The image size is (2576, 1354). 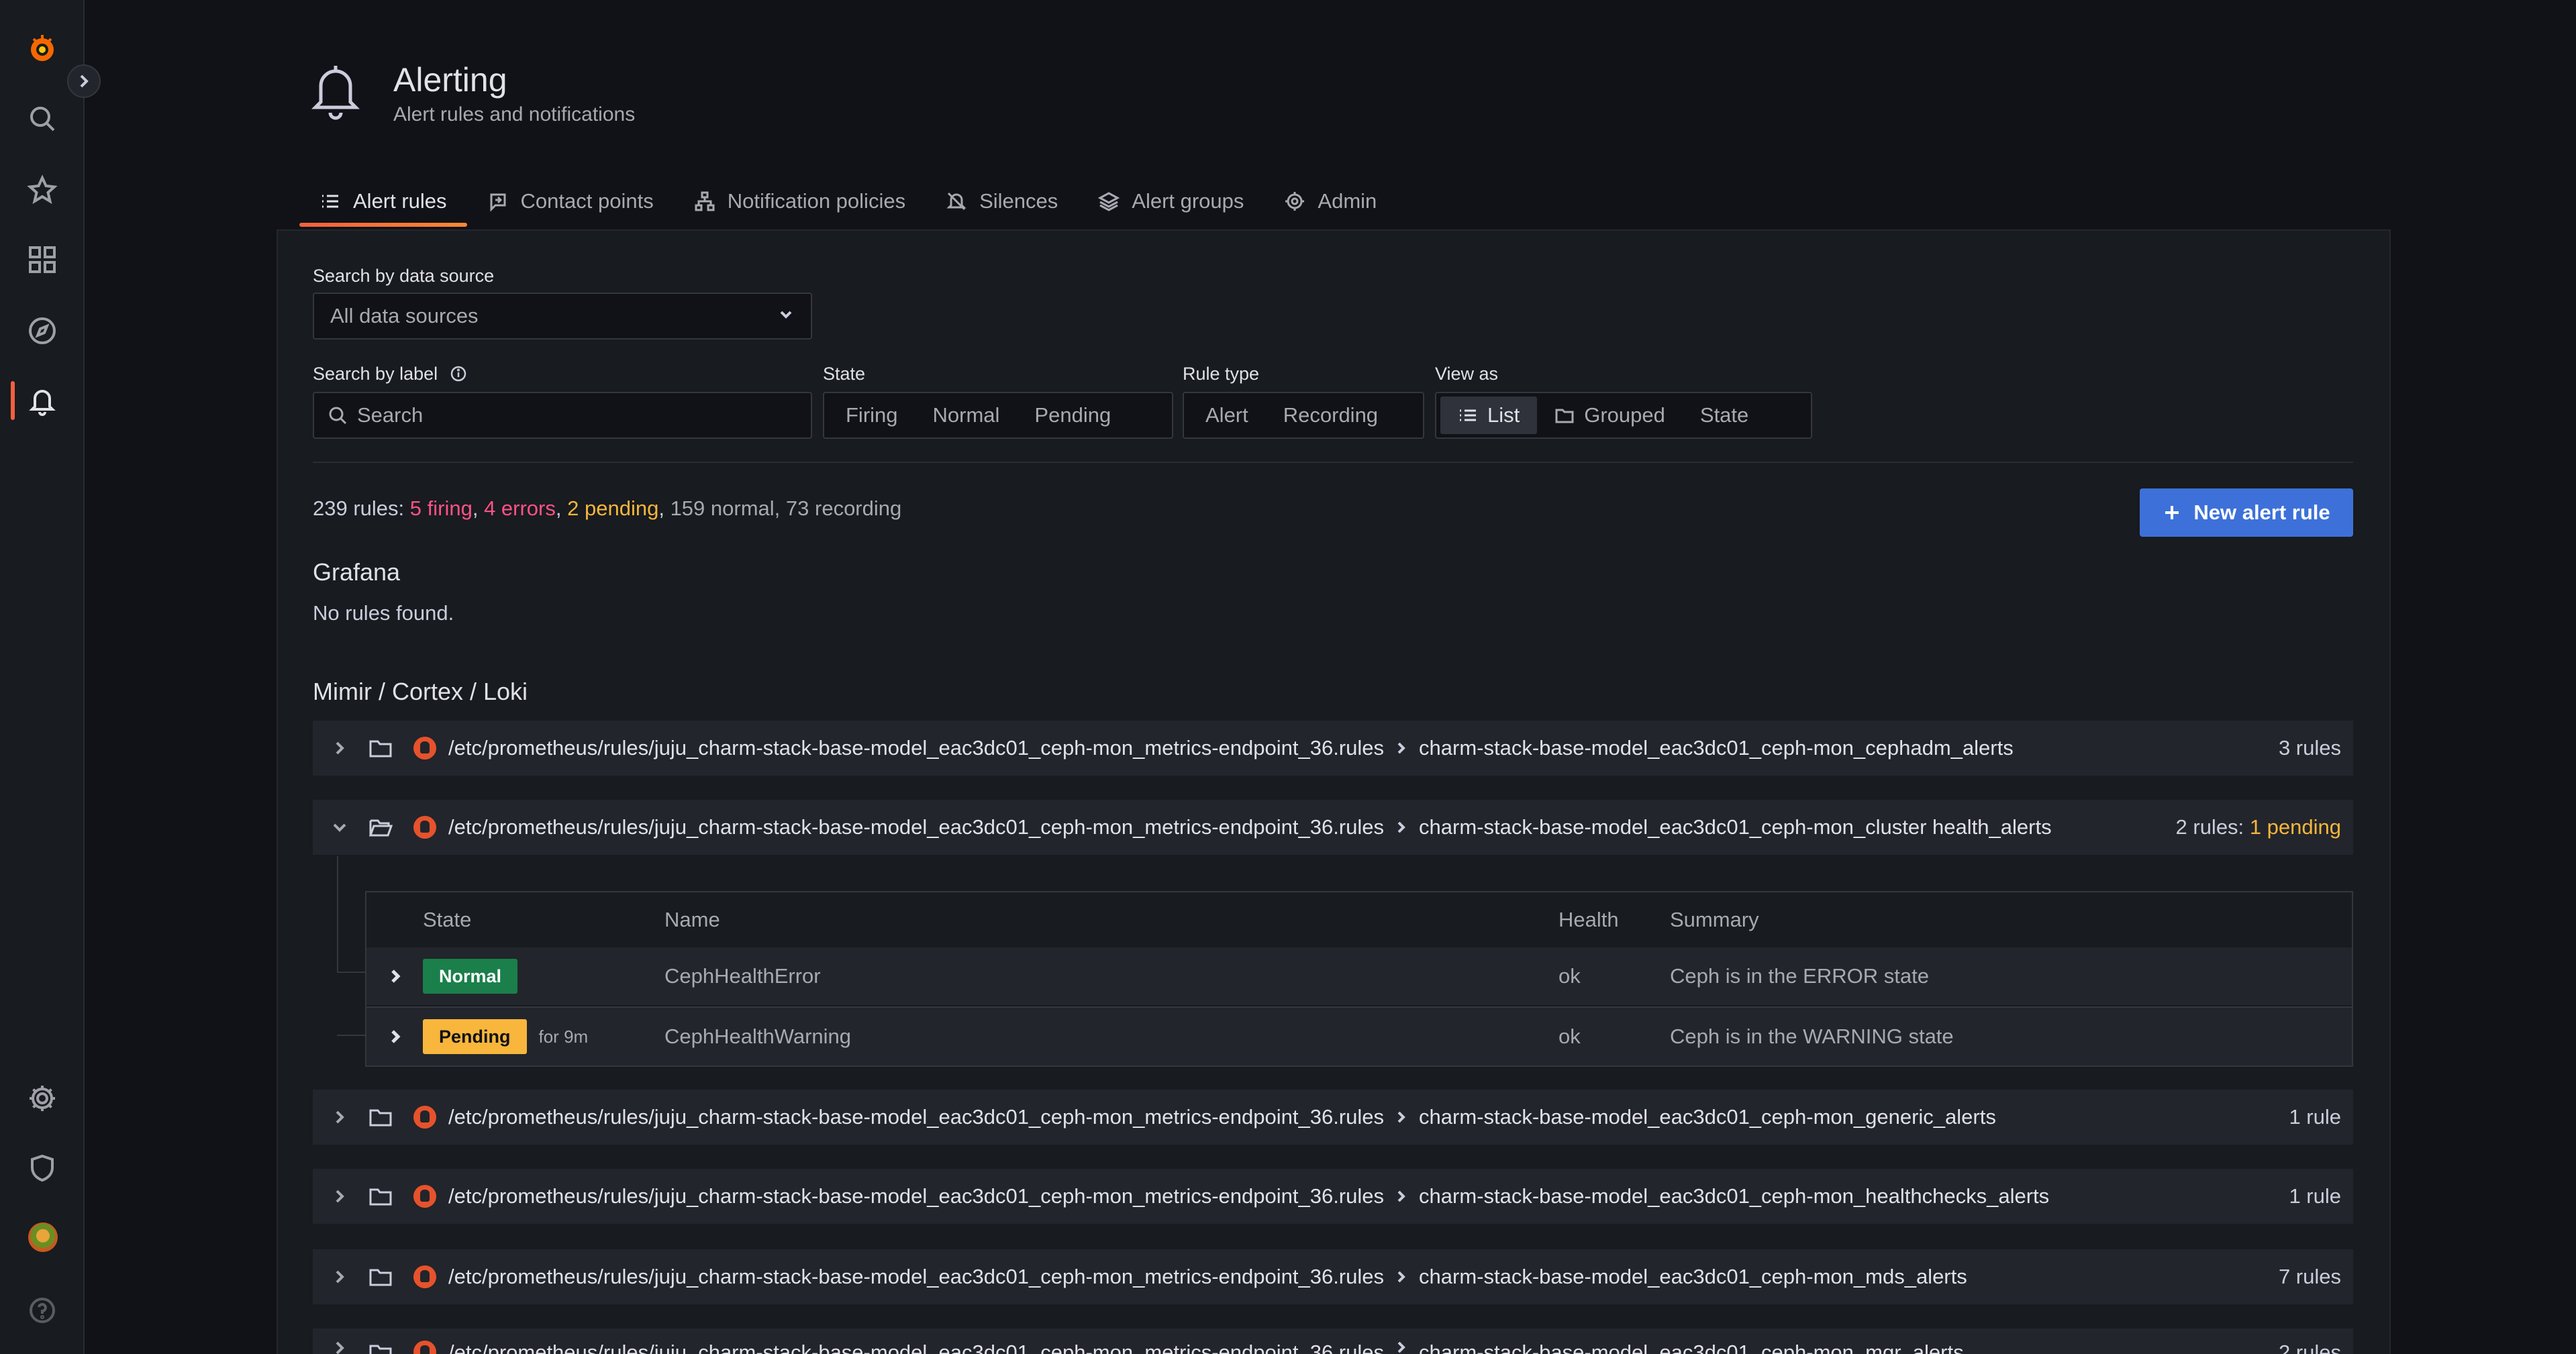 I want to click on comment-alt-share-icon, so click(x=498, y=201).